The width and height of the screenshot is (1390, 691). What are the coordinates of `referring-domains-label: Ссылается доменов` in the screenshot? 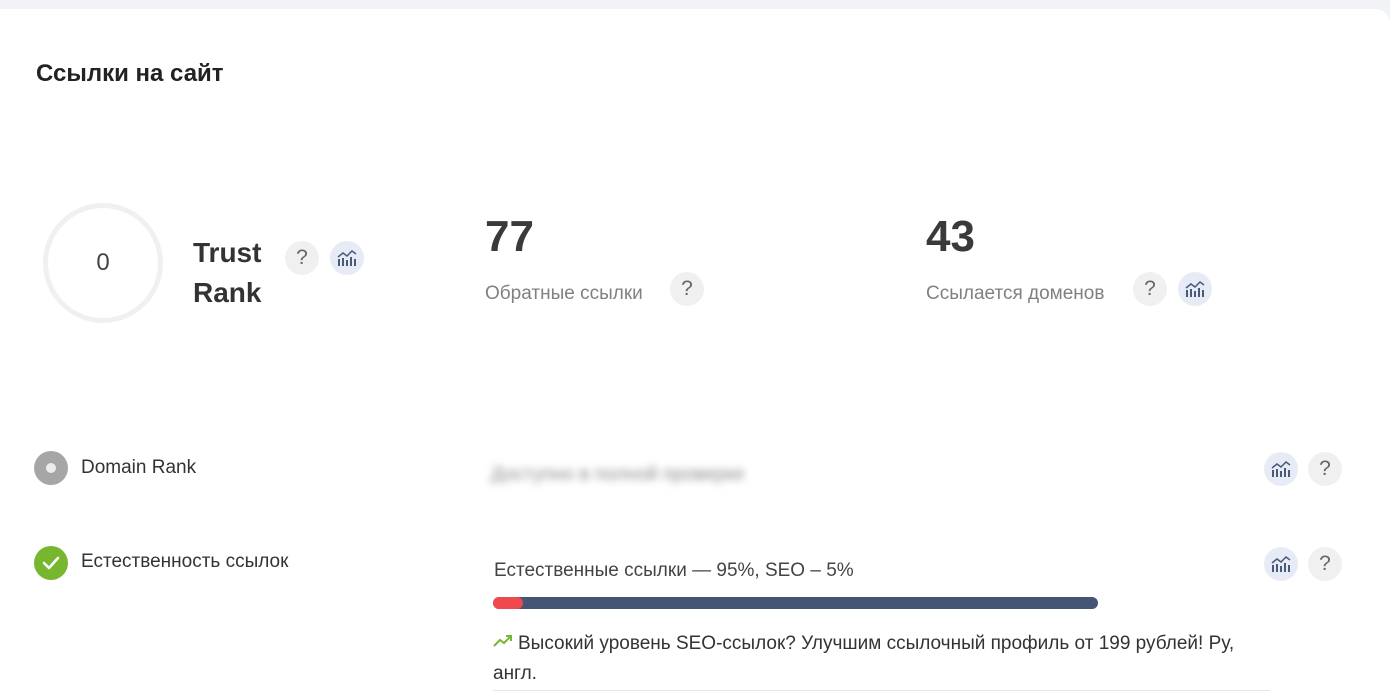 It's located at (1015, 293).